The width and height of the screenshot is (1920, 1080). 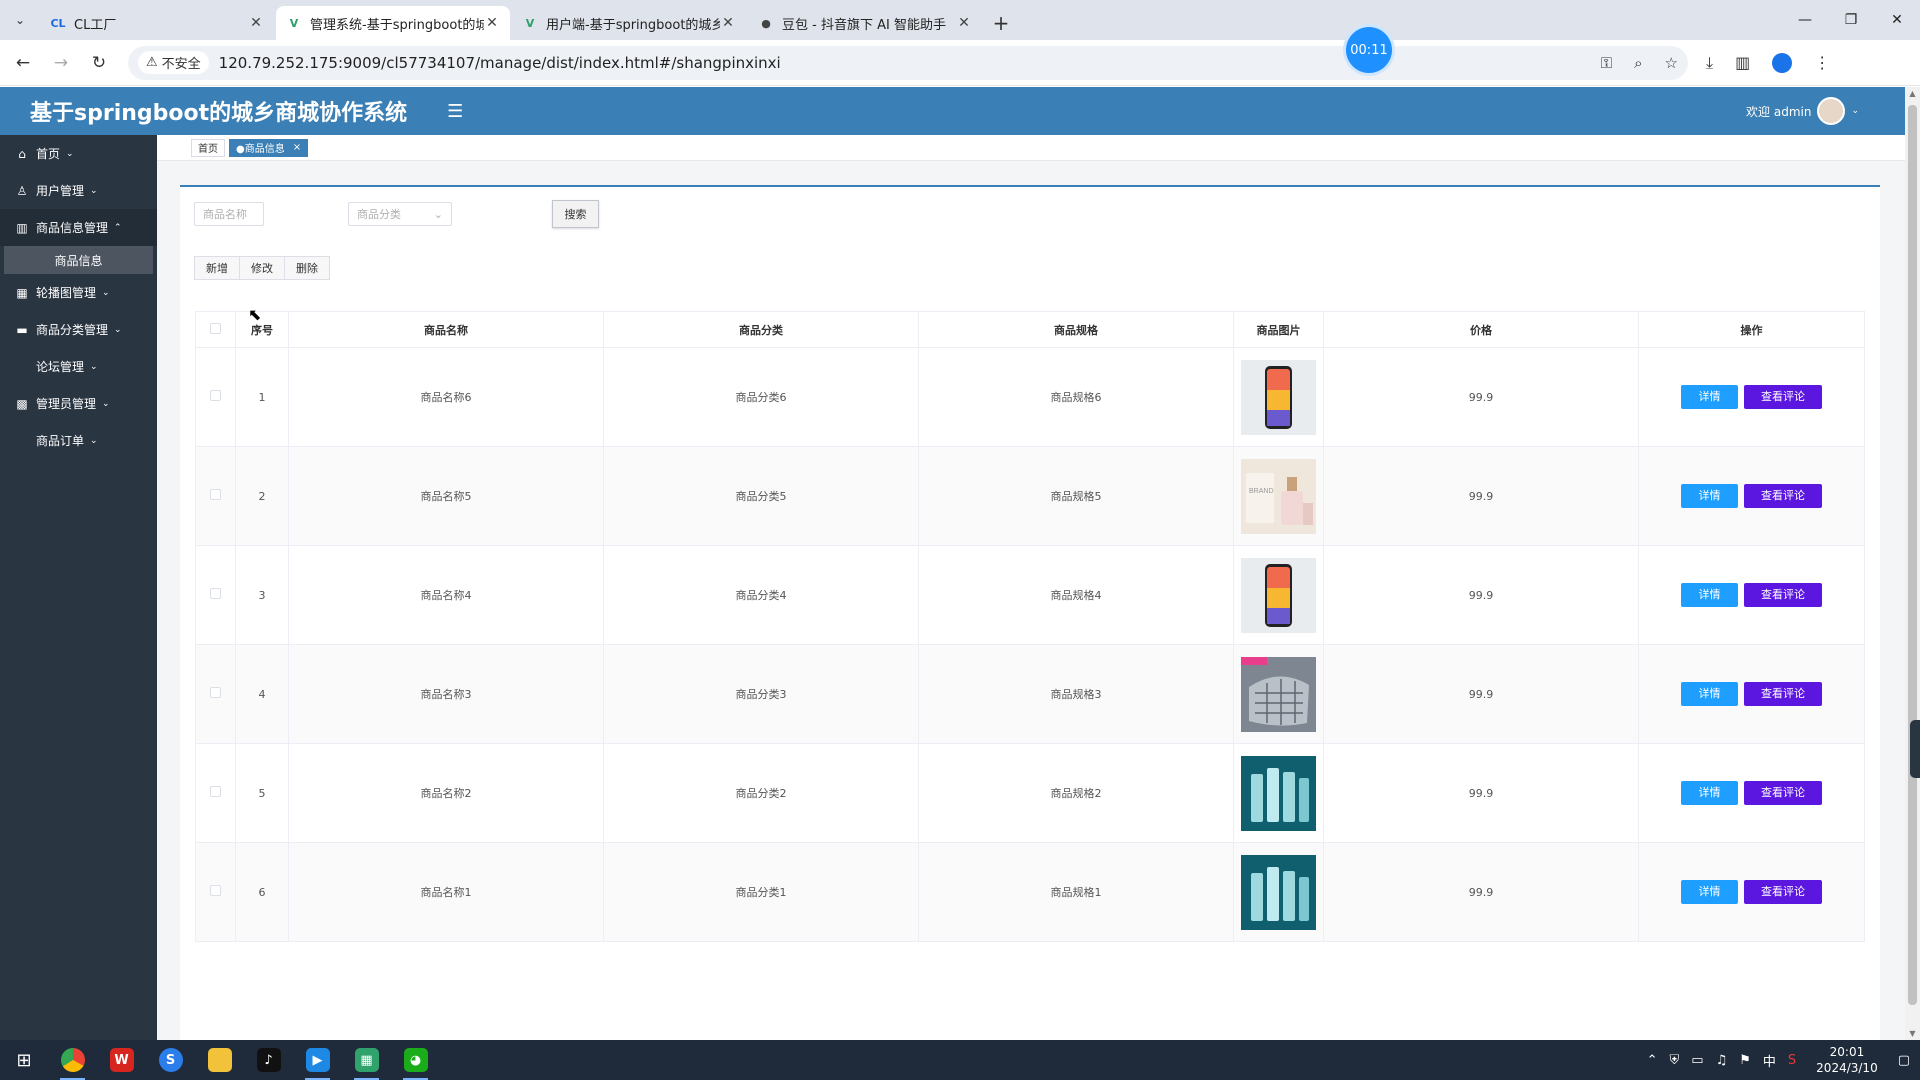 I want to click on key-icon: ⚿, so click(x=1606, y=63).